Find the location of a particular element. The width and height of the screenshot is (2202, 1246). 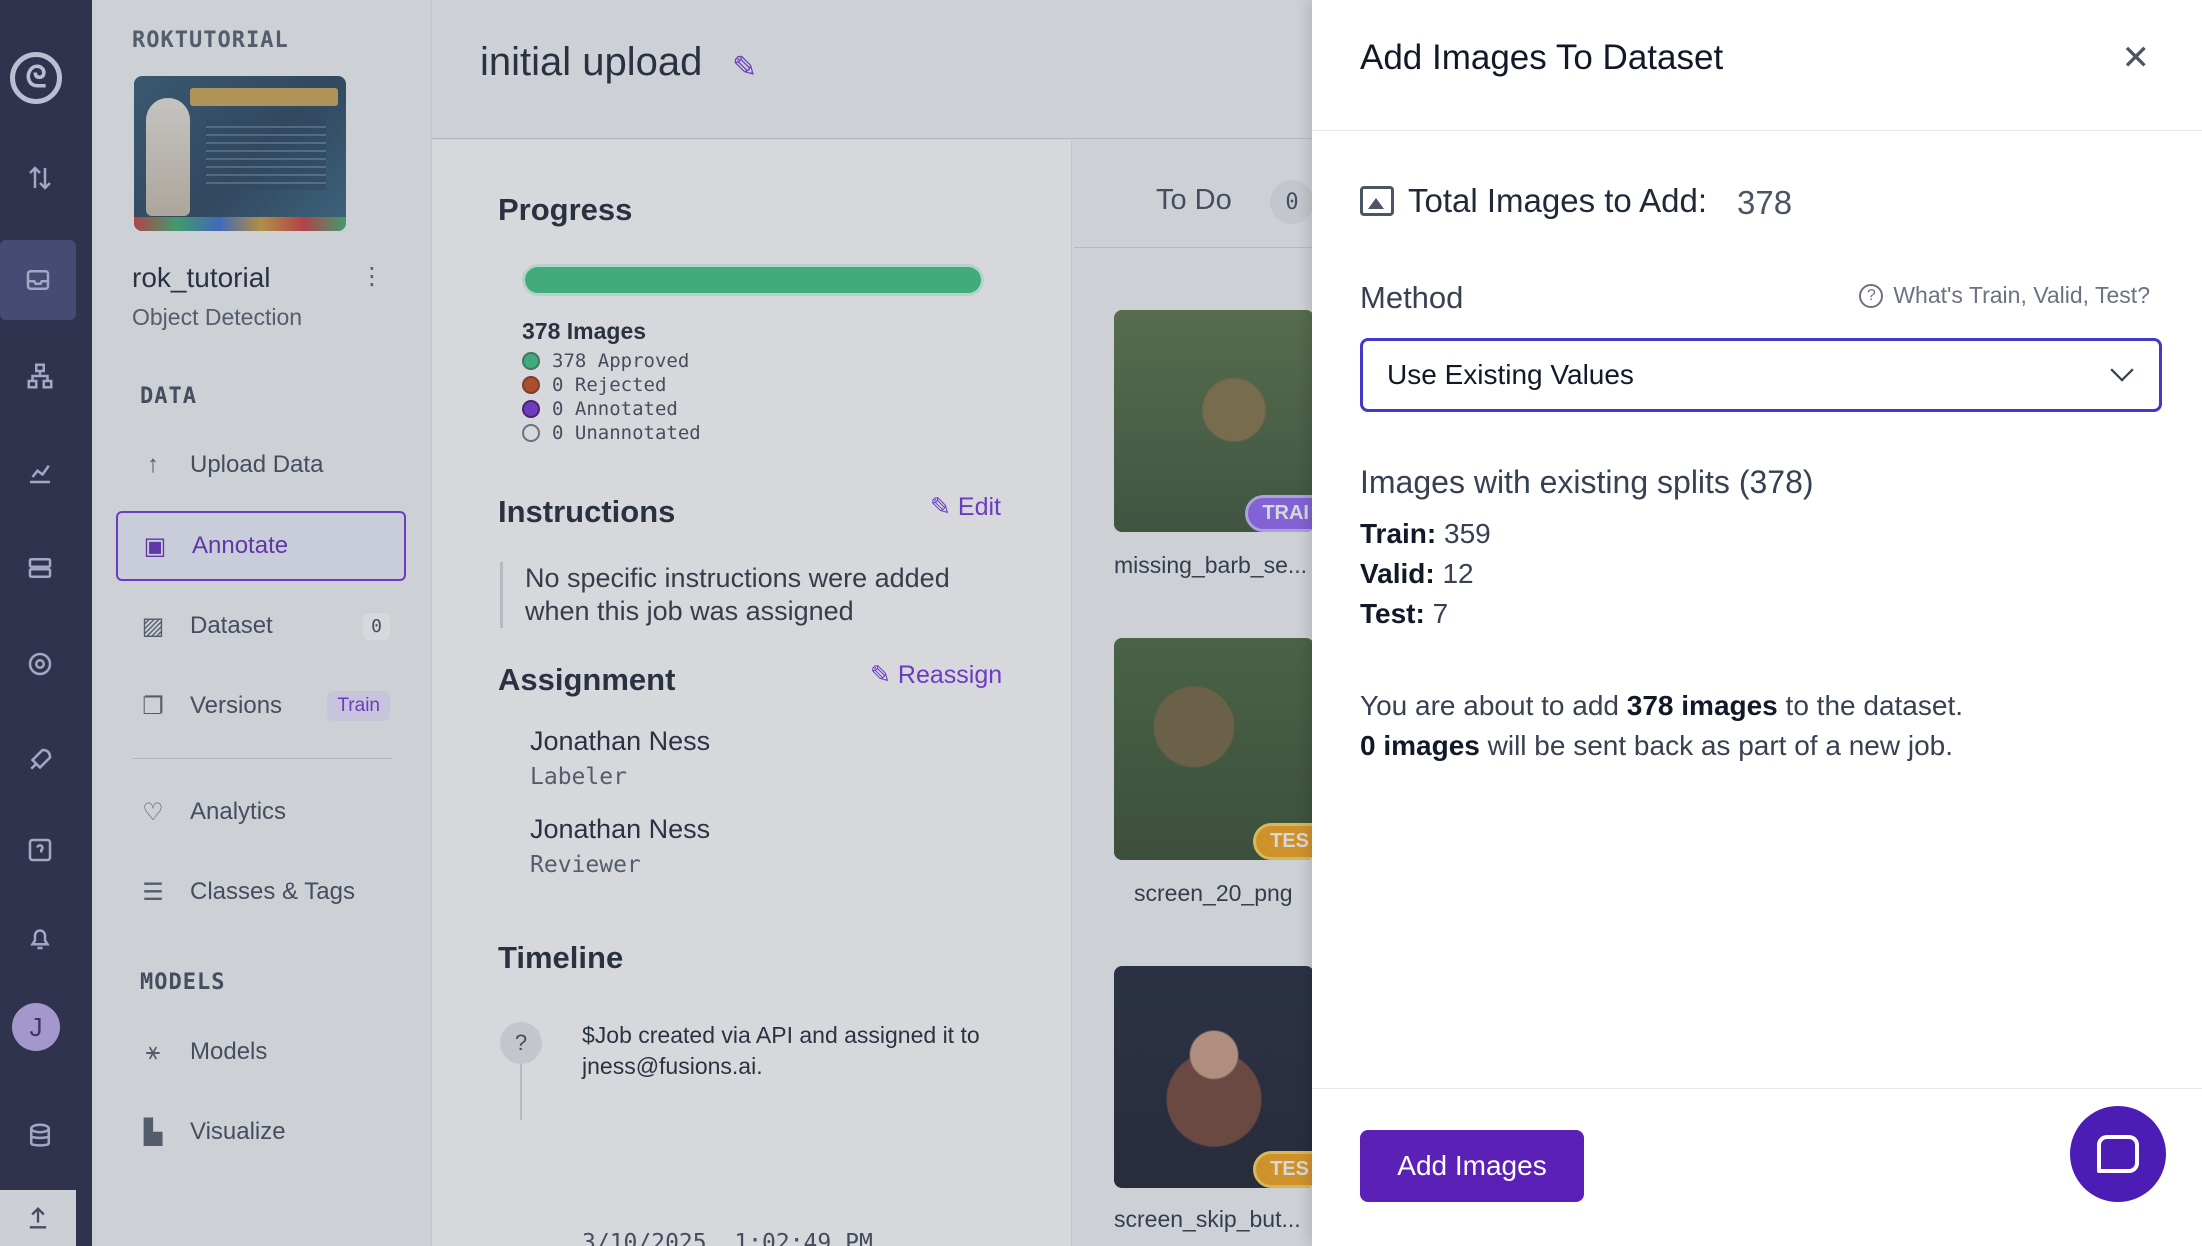

method-select: Use Existing Values is located at coordinates (1761, 375).